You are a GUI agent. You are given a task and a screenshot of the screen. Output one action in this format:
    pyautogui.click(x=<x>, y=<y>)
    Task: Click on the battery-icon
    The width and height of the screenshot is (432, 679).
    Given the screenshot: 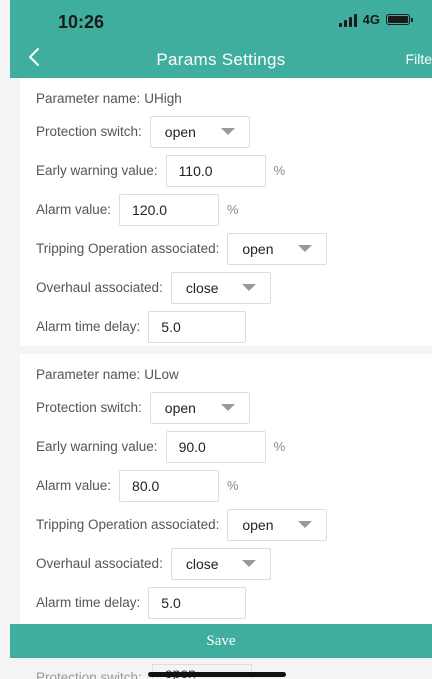 What is the action you would take?
    pyautogui.click(x=399, y=19)
    